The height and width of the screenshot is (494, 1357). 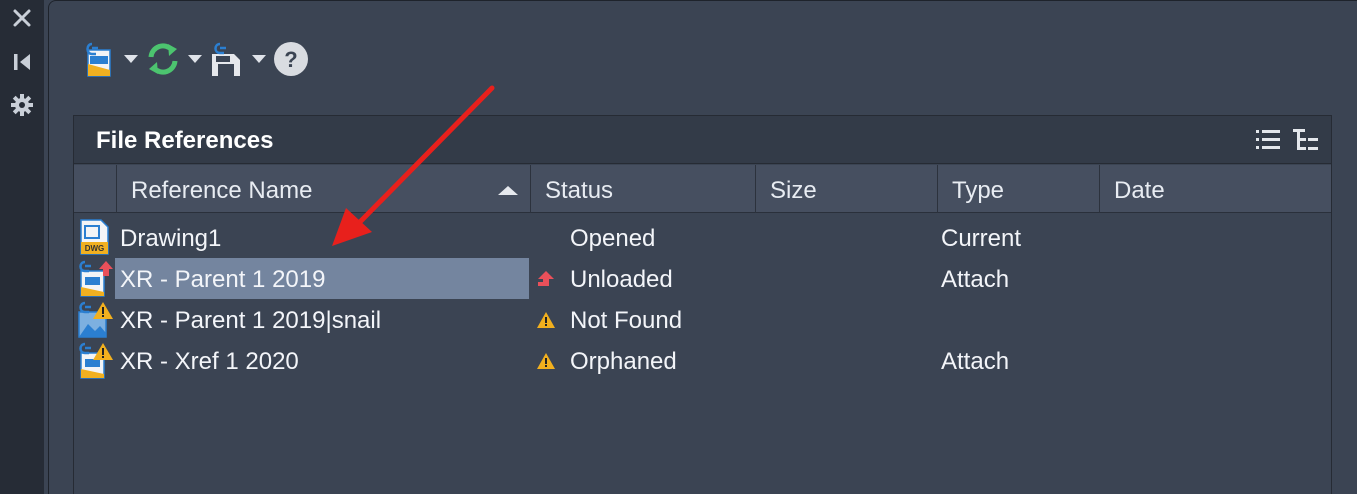 I want to click on reference-name: XR - Xref 1 2020, so click(x=209, y=361).